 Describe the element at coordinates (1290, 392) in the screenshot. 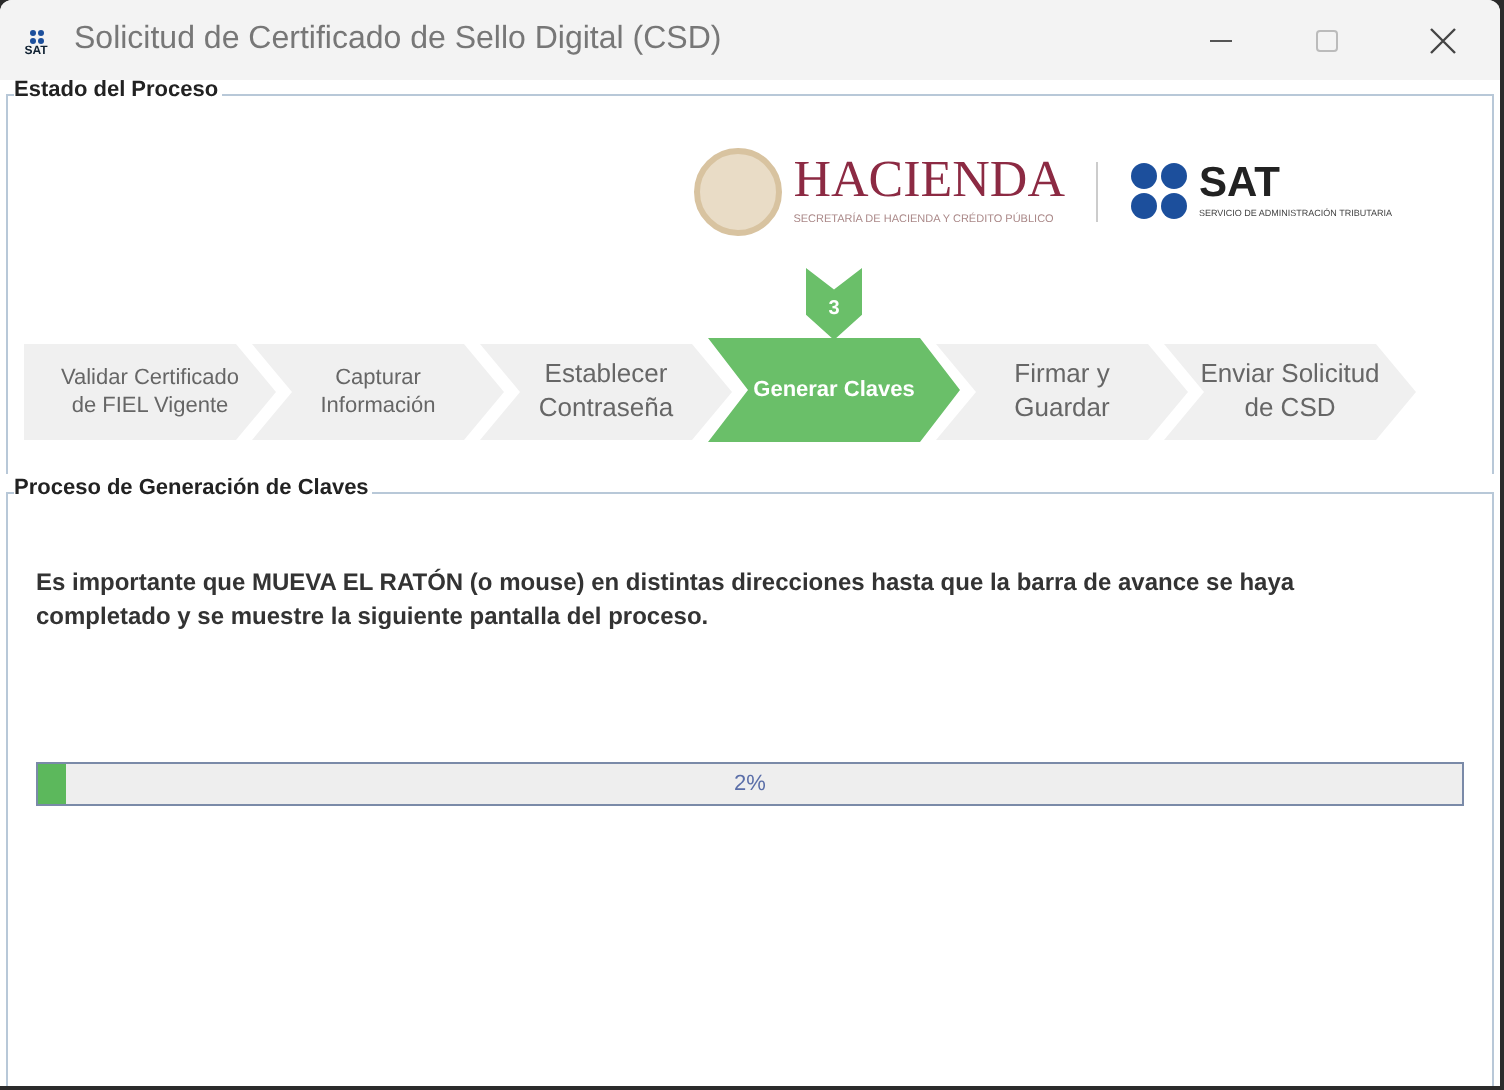

I see `process-step: Enviar Solicitud de CSD` at that location.